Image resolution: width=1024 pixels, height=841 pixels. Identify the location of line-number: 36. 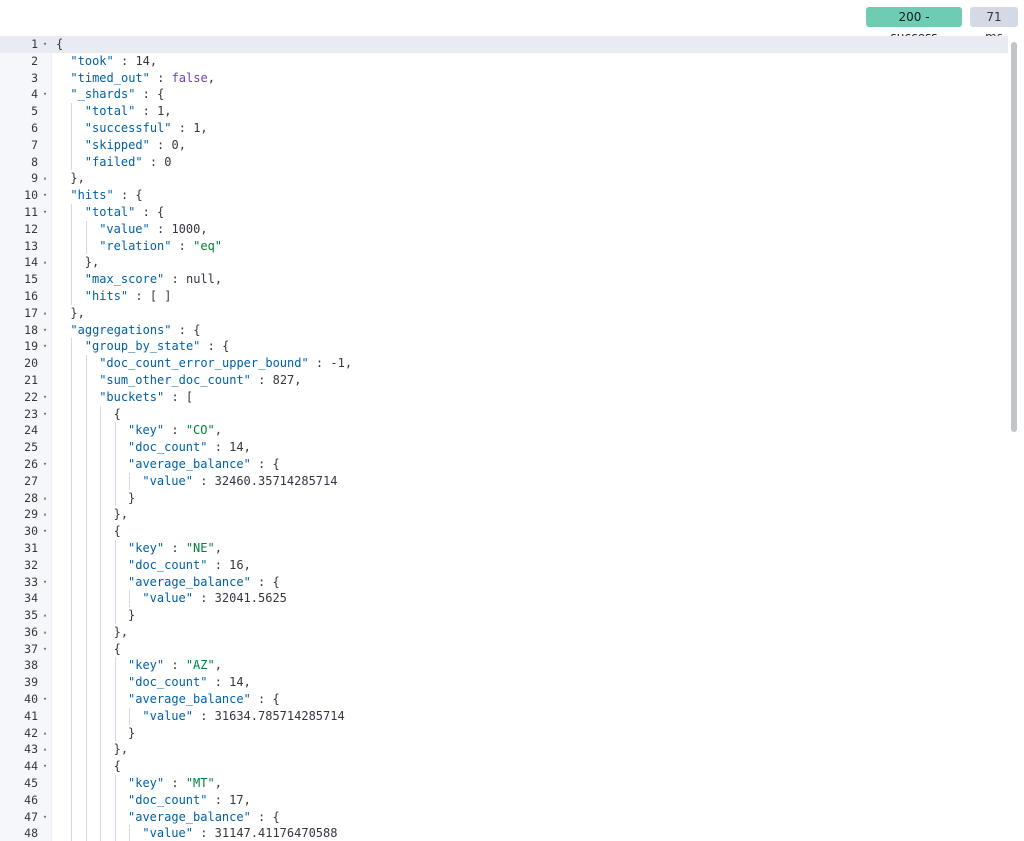
(31, 631).